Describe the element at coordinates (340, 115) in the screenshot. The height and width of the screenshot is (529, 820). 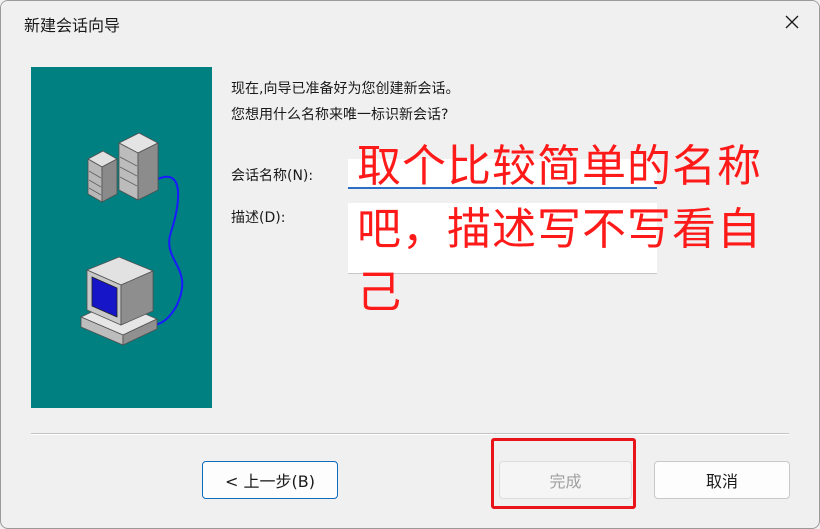
I see `intro-line-2: 您想用什么名称来唯一标识新会话?` at that location.